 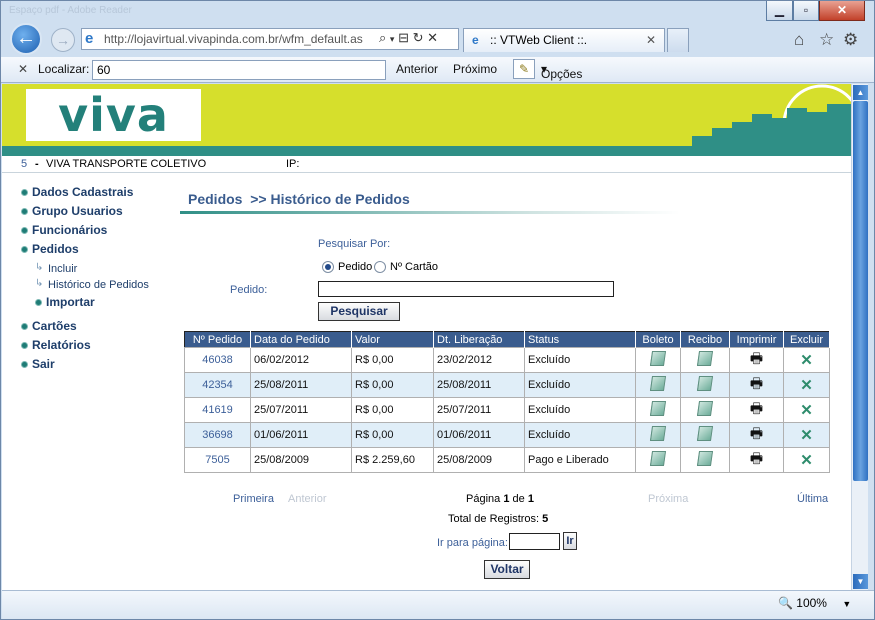 I want to click on search-icon: ⌕, so click(x=382, y=37).